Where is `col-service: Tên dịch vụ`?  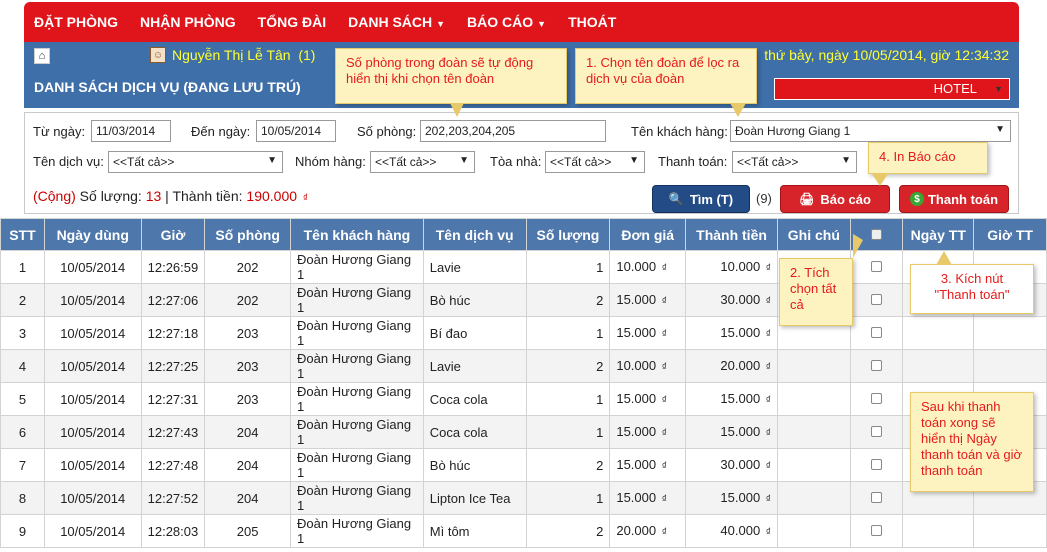
col-service: Tên dịch vụ is located at coordinates (474, 234).